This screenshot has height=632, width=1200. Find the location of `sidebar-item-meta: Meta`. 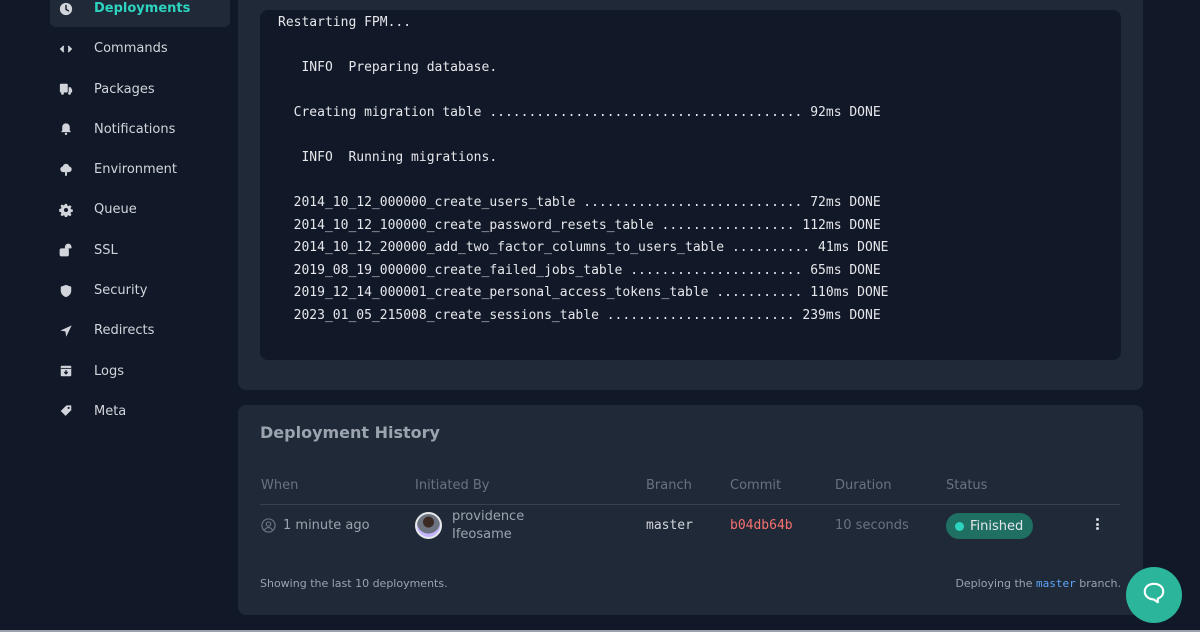

sidebar-item-meta: Meta is located at coordinates (140, 411).